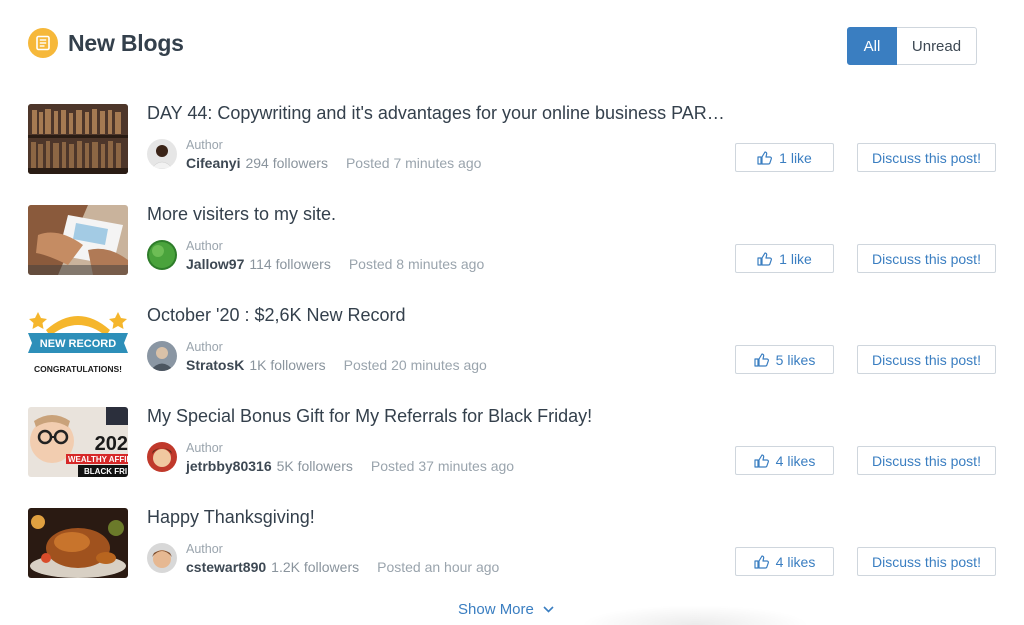  What do you see at coordinates (43, 43) in the screenshot?
I see `blog-icon` at bounding box center [43, 43].